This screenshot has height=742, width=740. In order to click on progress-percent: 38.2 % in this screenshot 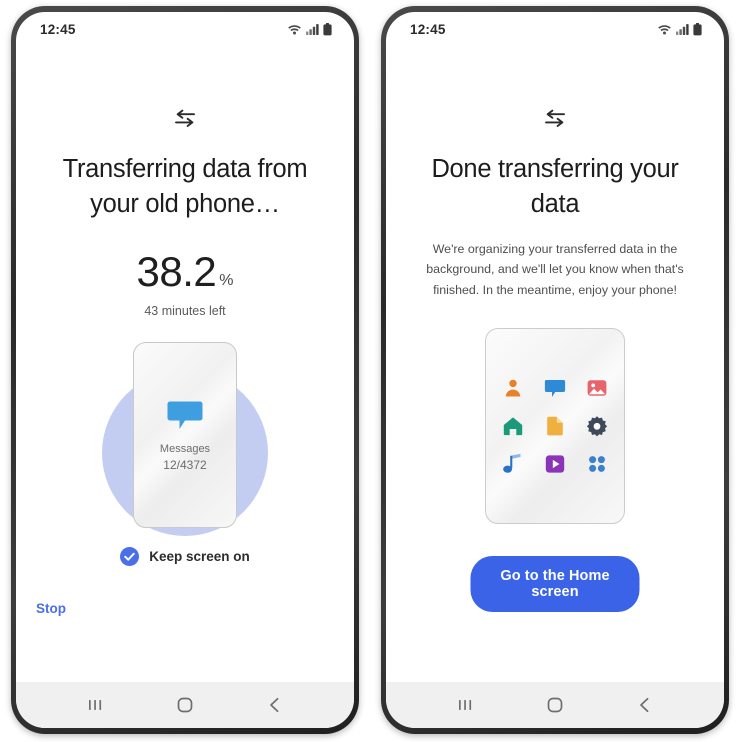, I will do `click(185, 272)`.